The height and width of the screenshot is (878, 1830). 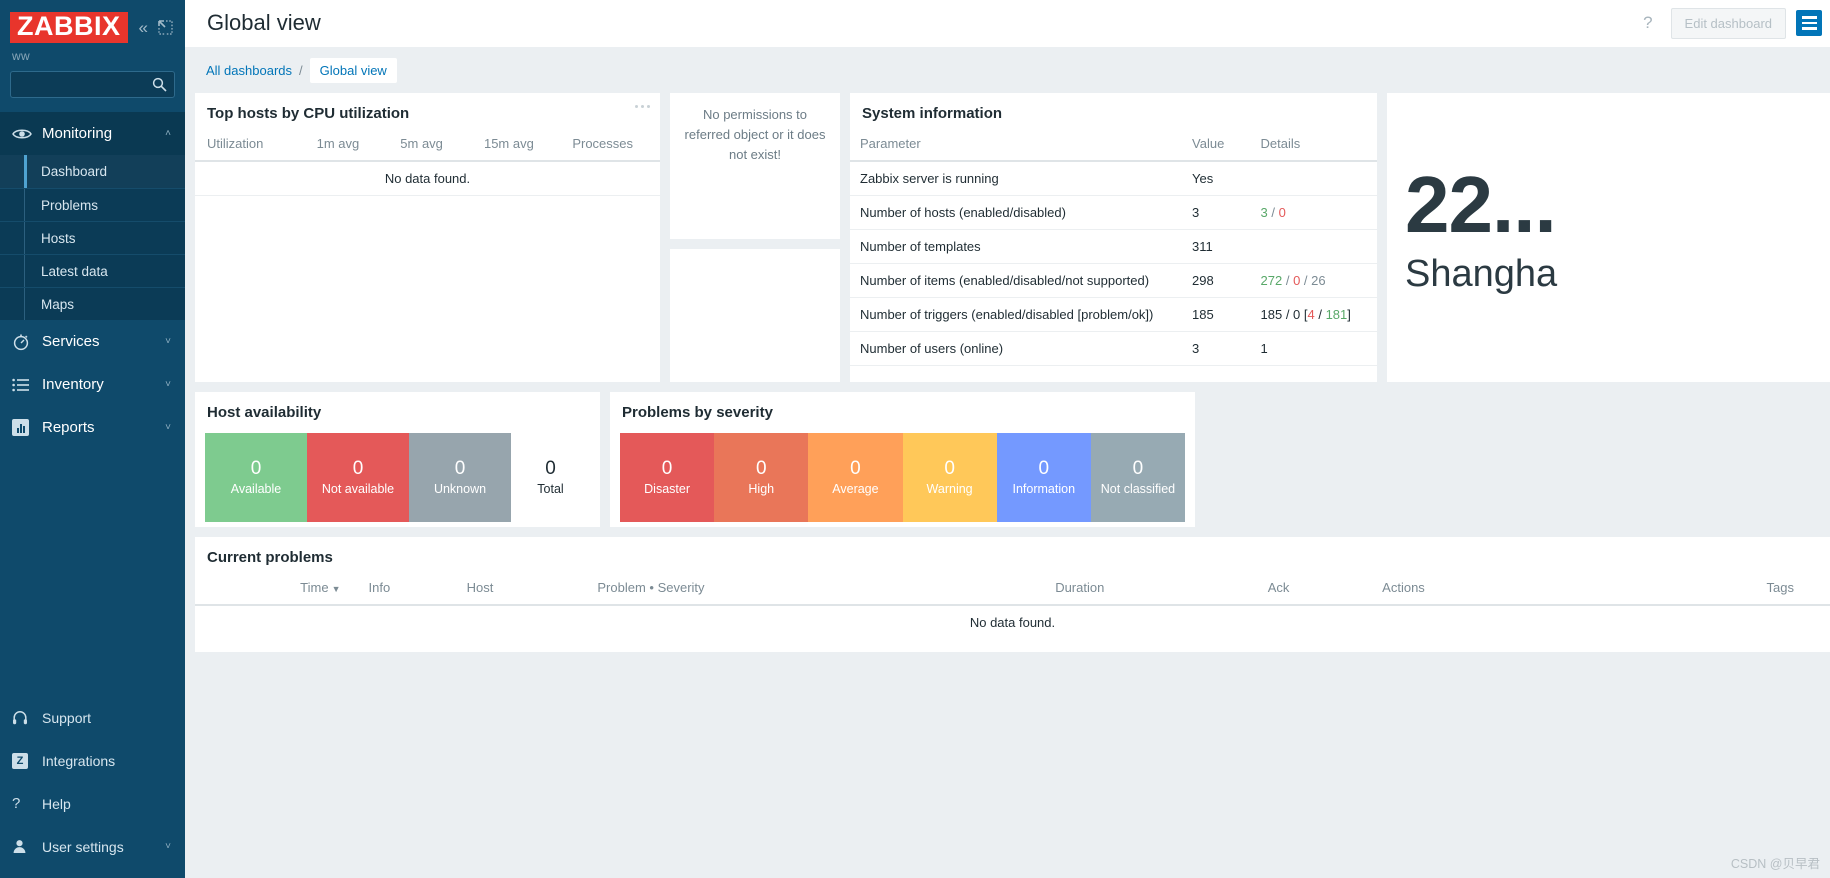 What do you see at coordinates (159, 87) in the screenshot?
I see `search-icon` at bounding box center [159, 87].